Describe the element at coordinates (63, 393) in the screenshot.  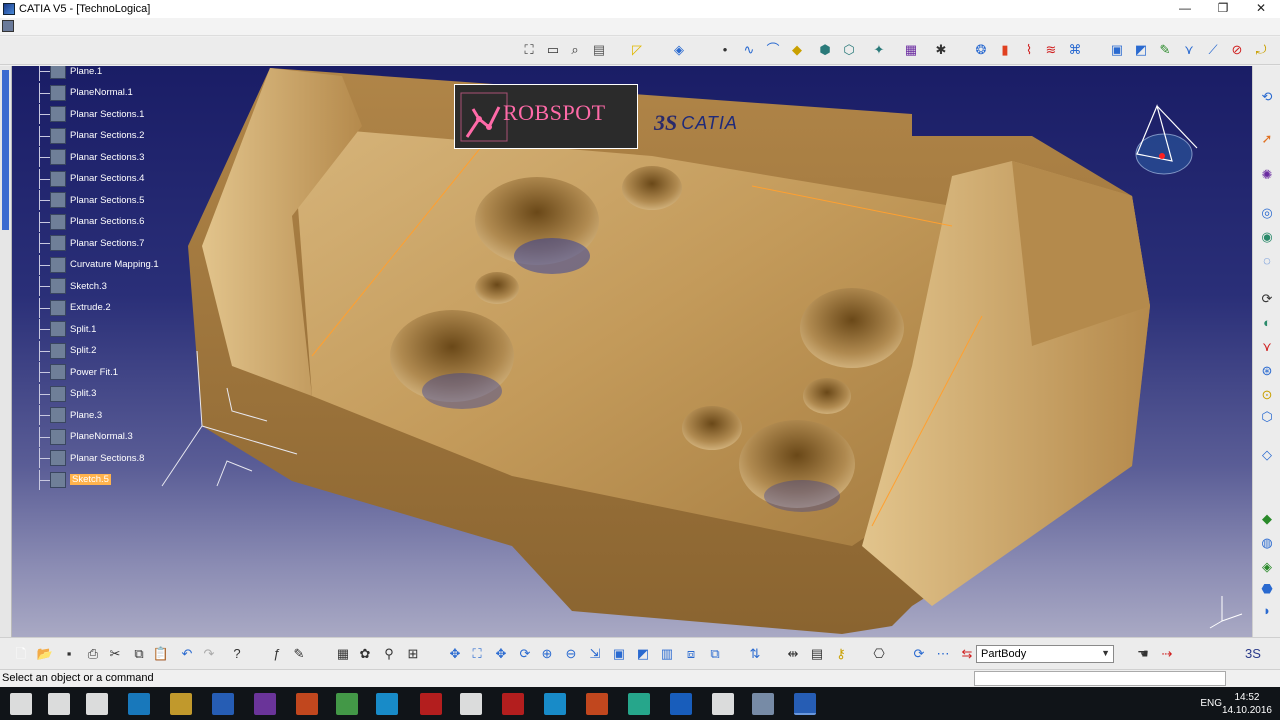
I see `tree-item: Split.3` at that location.